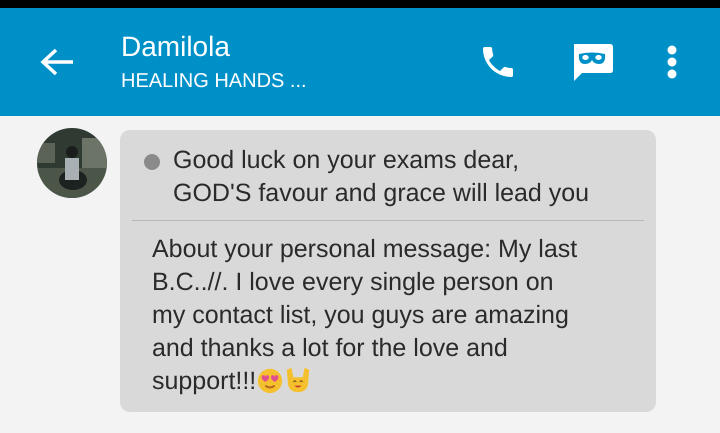 This screenshot has width=720, height=433. I want to click on contact-name: Damilola, so click(175, 47).